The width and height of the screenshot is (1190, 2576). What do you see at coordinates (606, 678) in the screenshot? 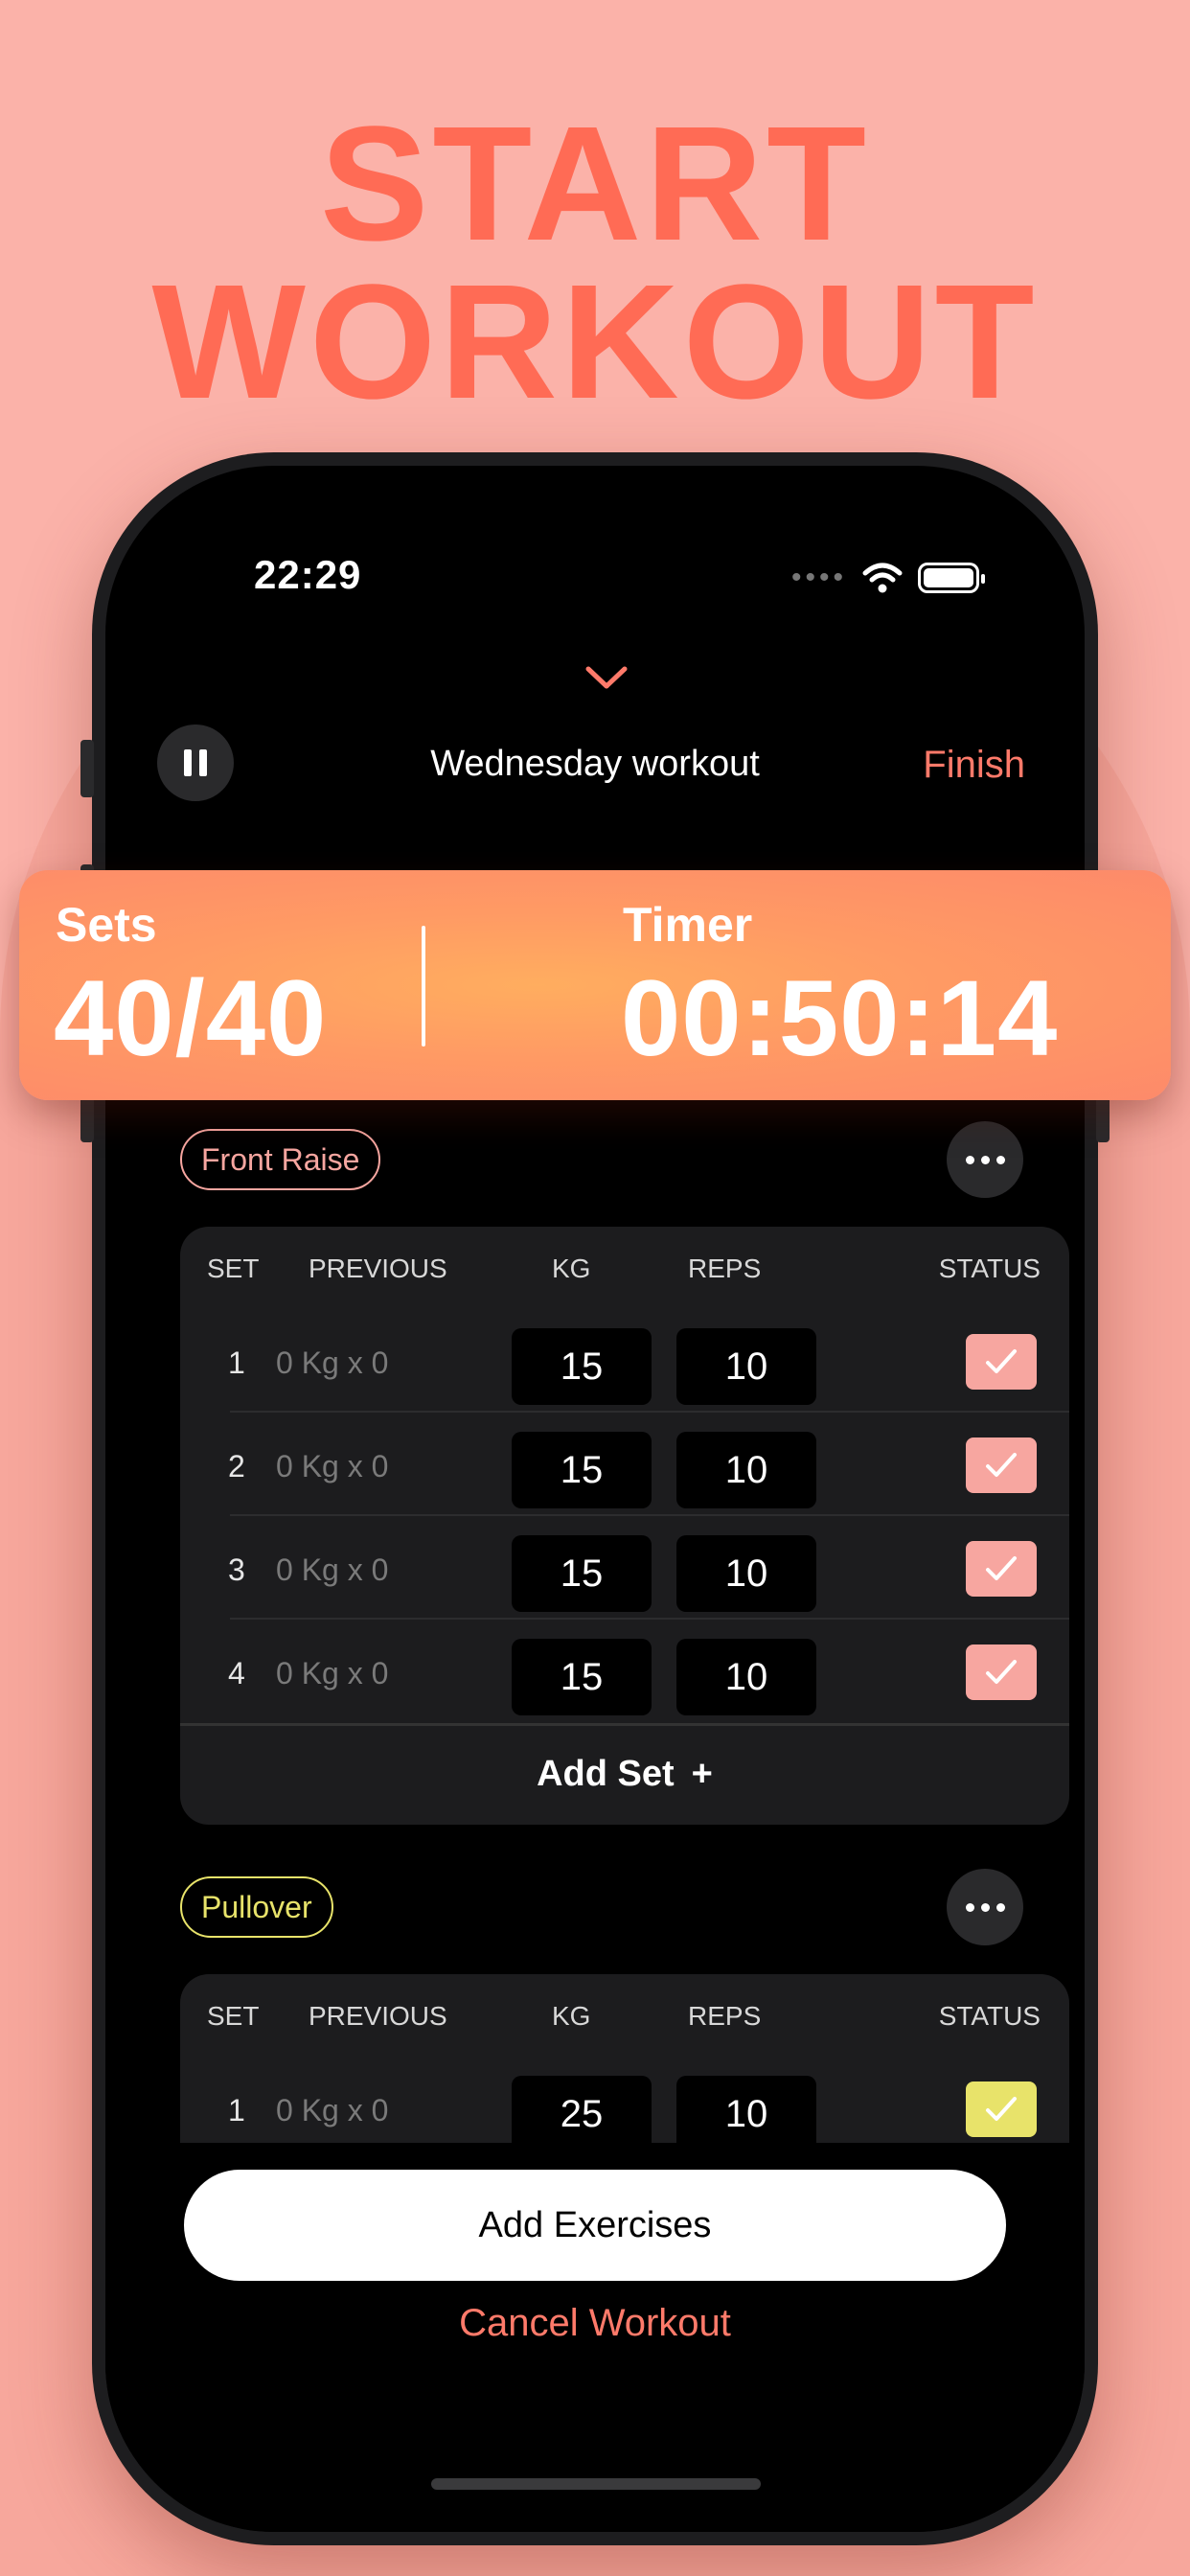
I see `chevron-down-icon` at bounding box center [606, 678].